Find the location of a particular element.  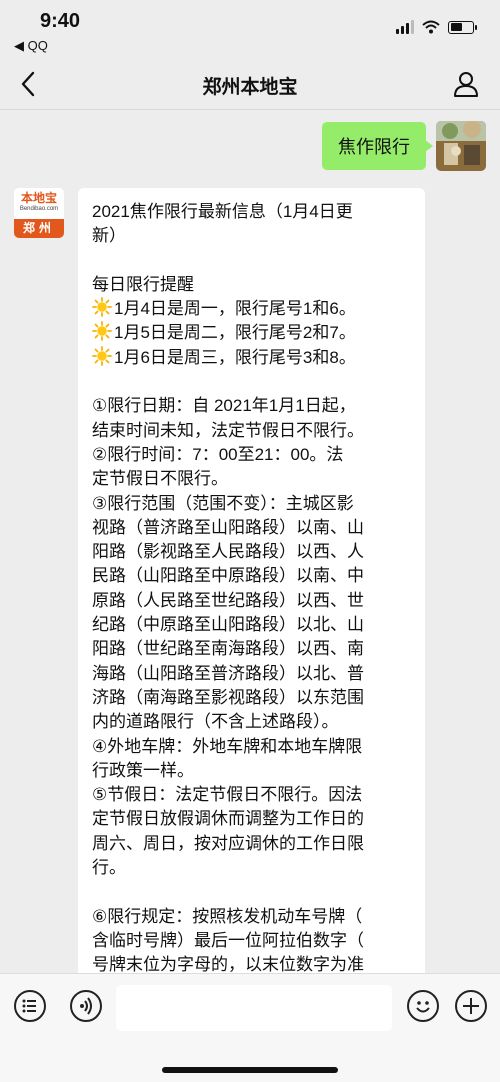

message-line-text: 定节假日放假调休而调整为工作日的 is located at coordinates (228, 819).